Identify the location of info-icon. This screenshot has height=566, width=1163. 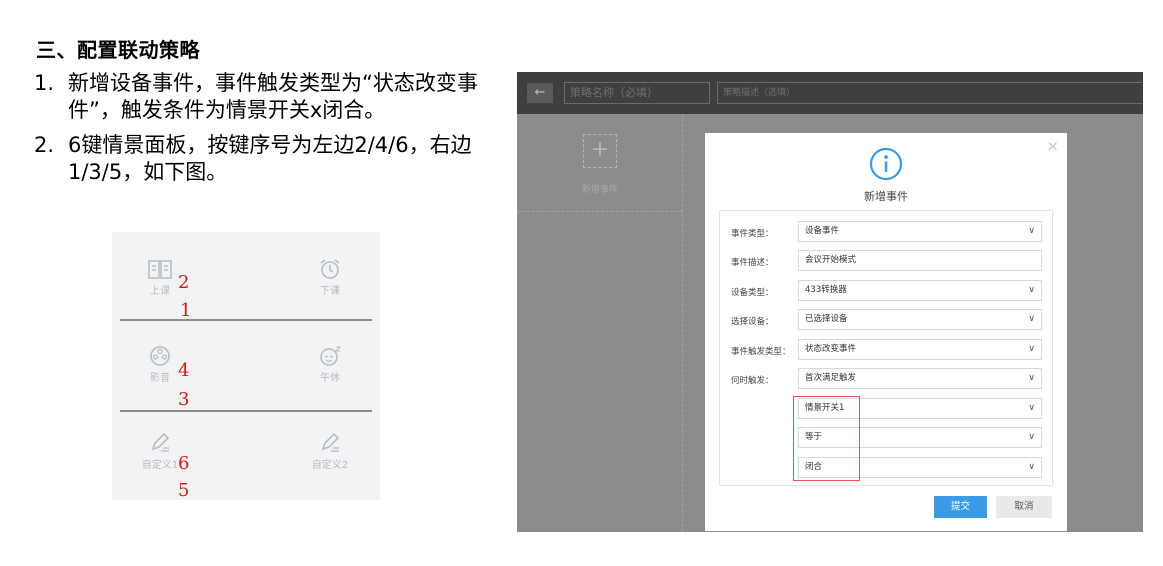
(886, 164).